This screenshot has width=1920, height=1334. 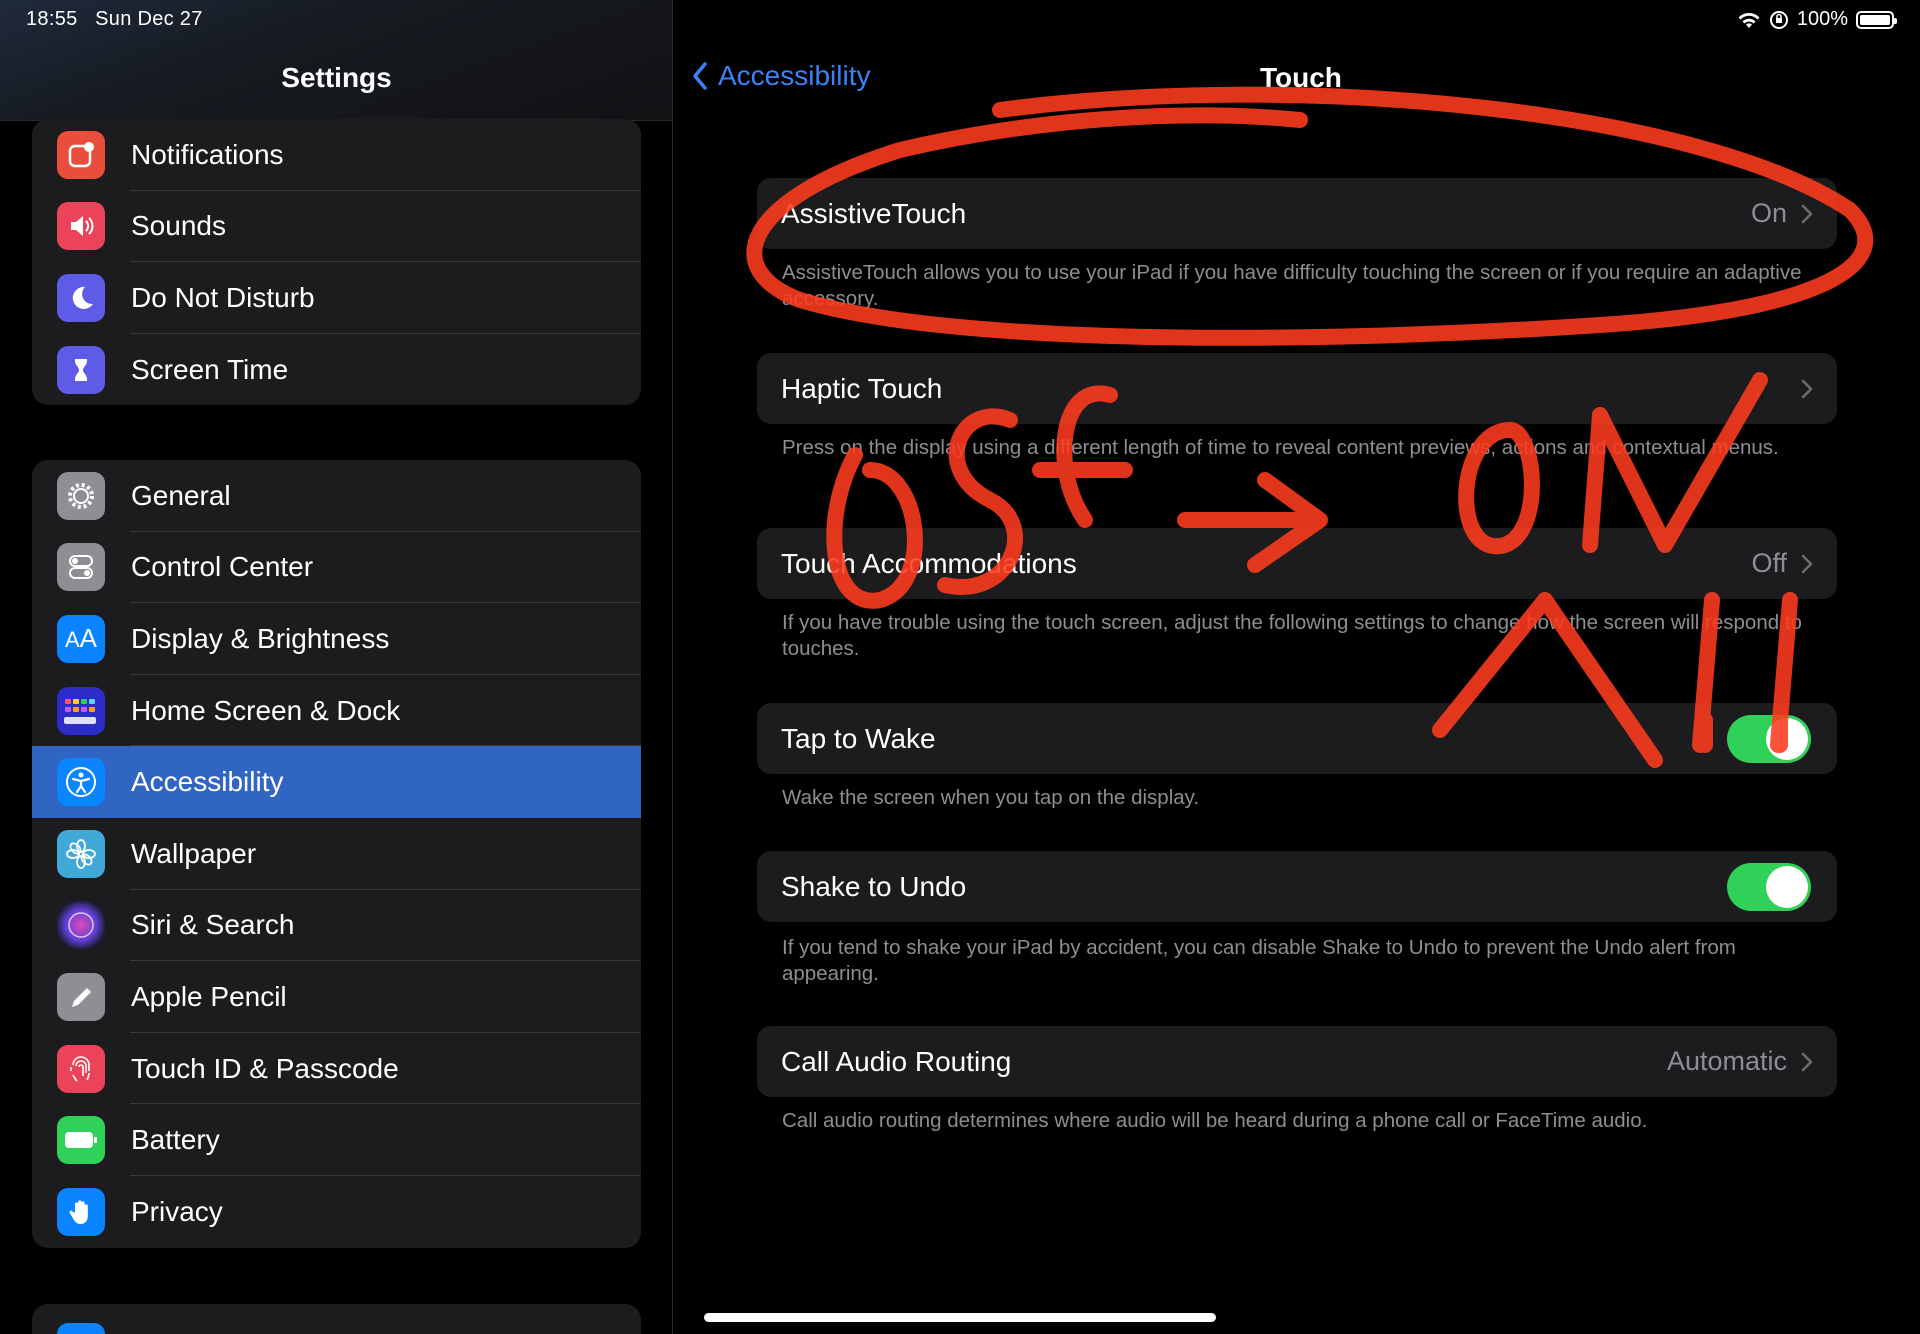 I want to click on sidebar-title: Settings, so click(x=336, y=77).